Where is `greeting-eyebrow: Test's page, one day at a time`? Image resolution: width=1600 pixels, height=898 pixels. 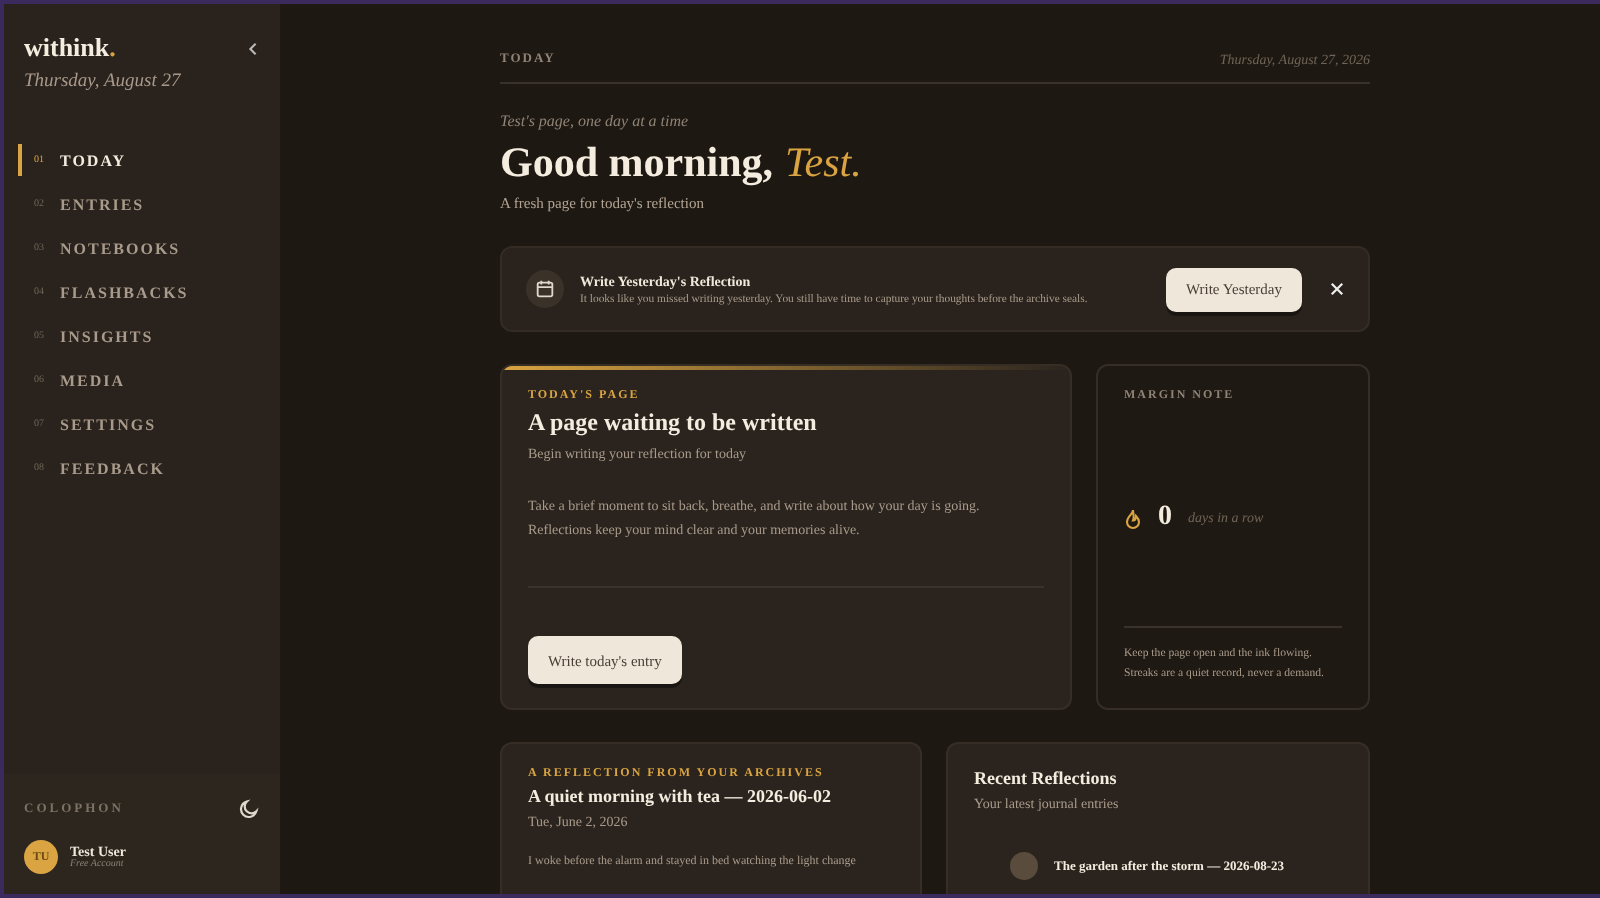 greeting-eyebrow: Test's page, one day at a time is located at coordinates (595, 121).